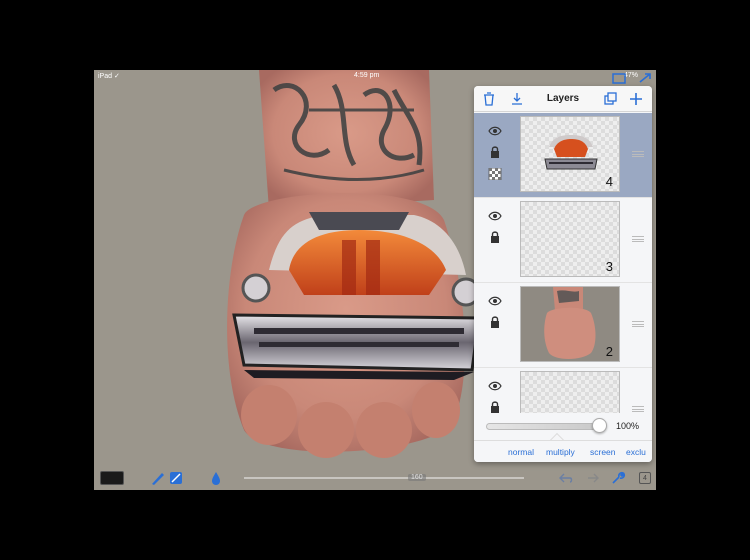 This screenshot has height=560, width=750. What do you see at coordinates (610, 99) in the screenshot?
I see `duplicate-icon` at bounding box center [610, 99].